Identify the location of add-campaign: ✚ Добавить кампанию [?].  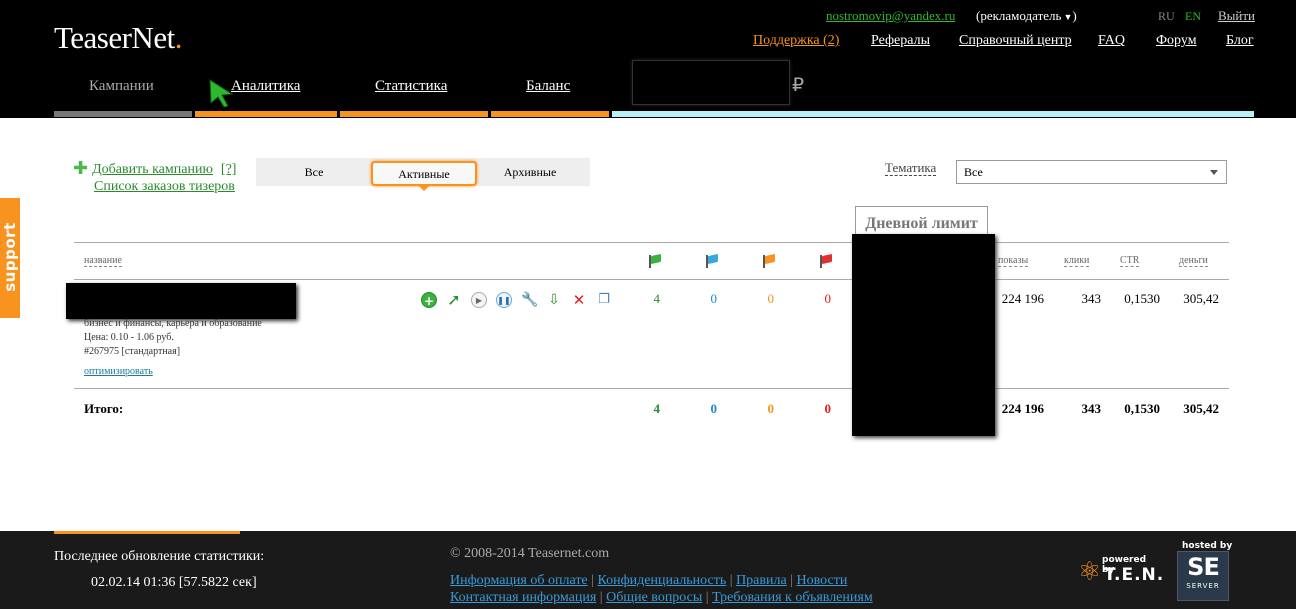
(154, 168).